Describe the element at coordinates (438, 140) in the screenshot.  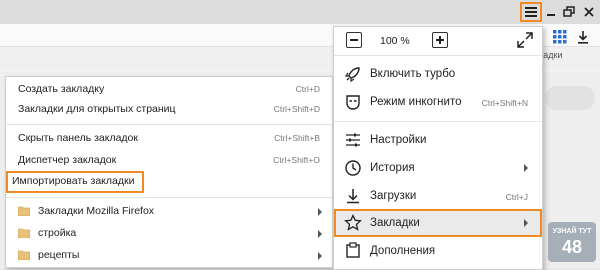
I see `settings-item: Настройки` at that location.